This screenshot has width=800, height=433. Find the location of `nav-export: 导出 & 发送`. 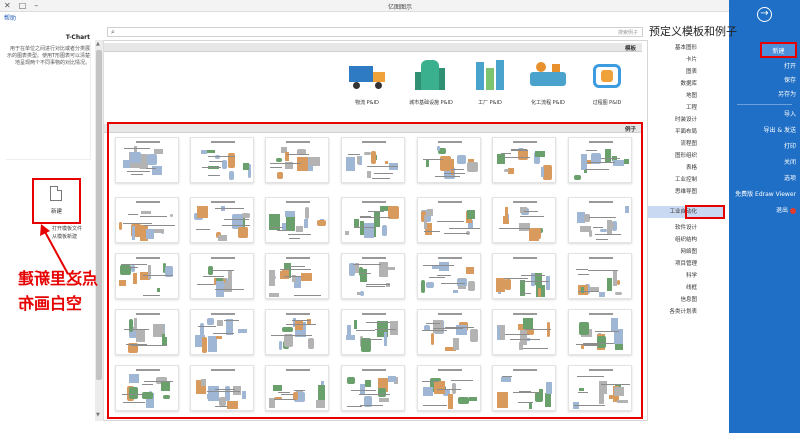

nav-export: 导出 & 发送 is located at coordinates (780, 130).